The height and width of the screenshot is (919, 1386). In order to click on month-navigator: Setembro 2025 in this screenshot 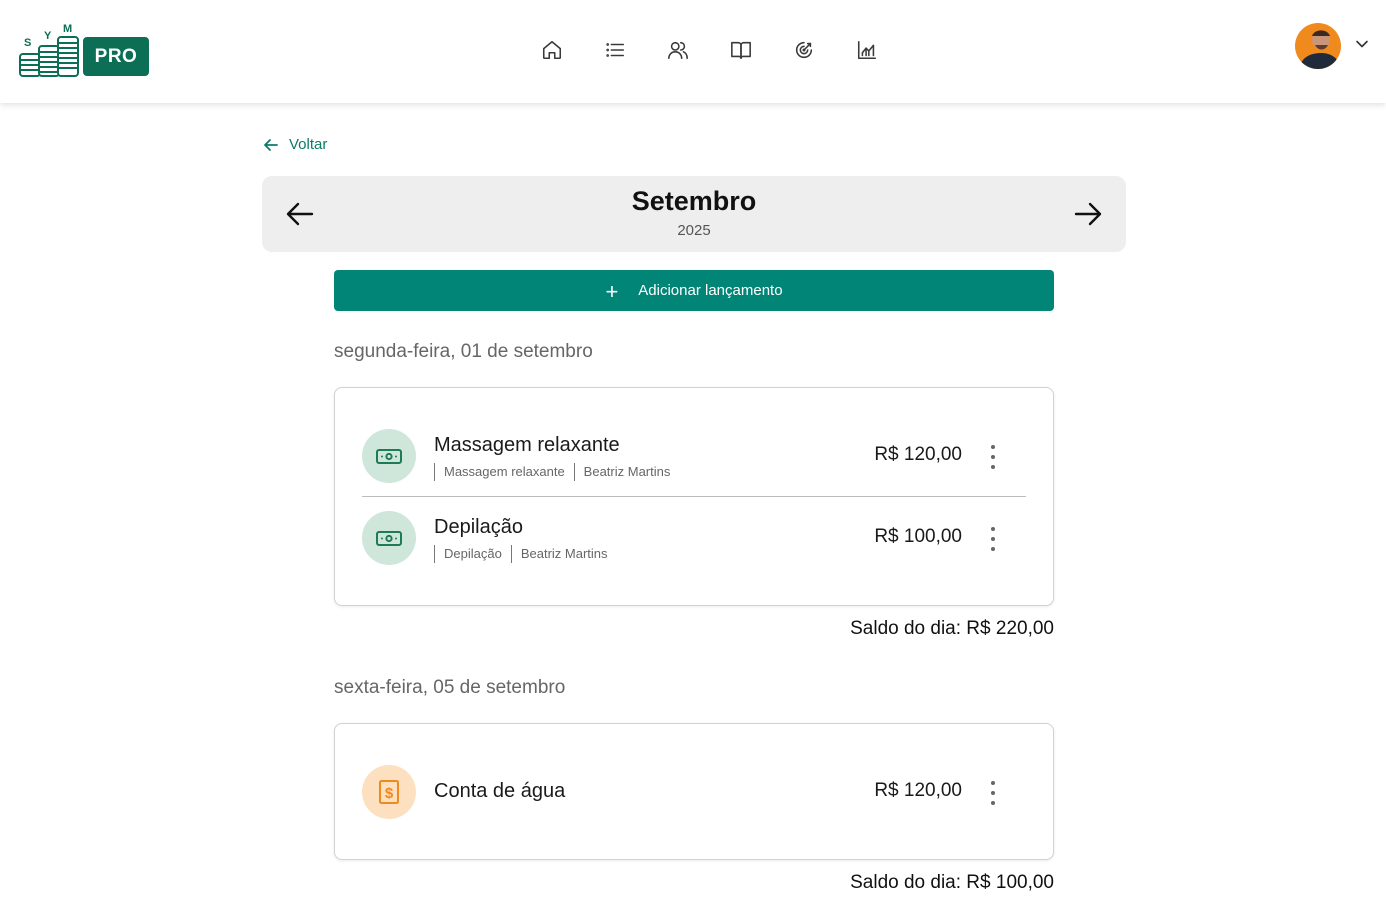, I will do `click(694, 214)`.